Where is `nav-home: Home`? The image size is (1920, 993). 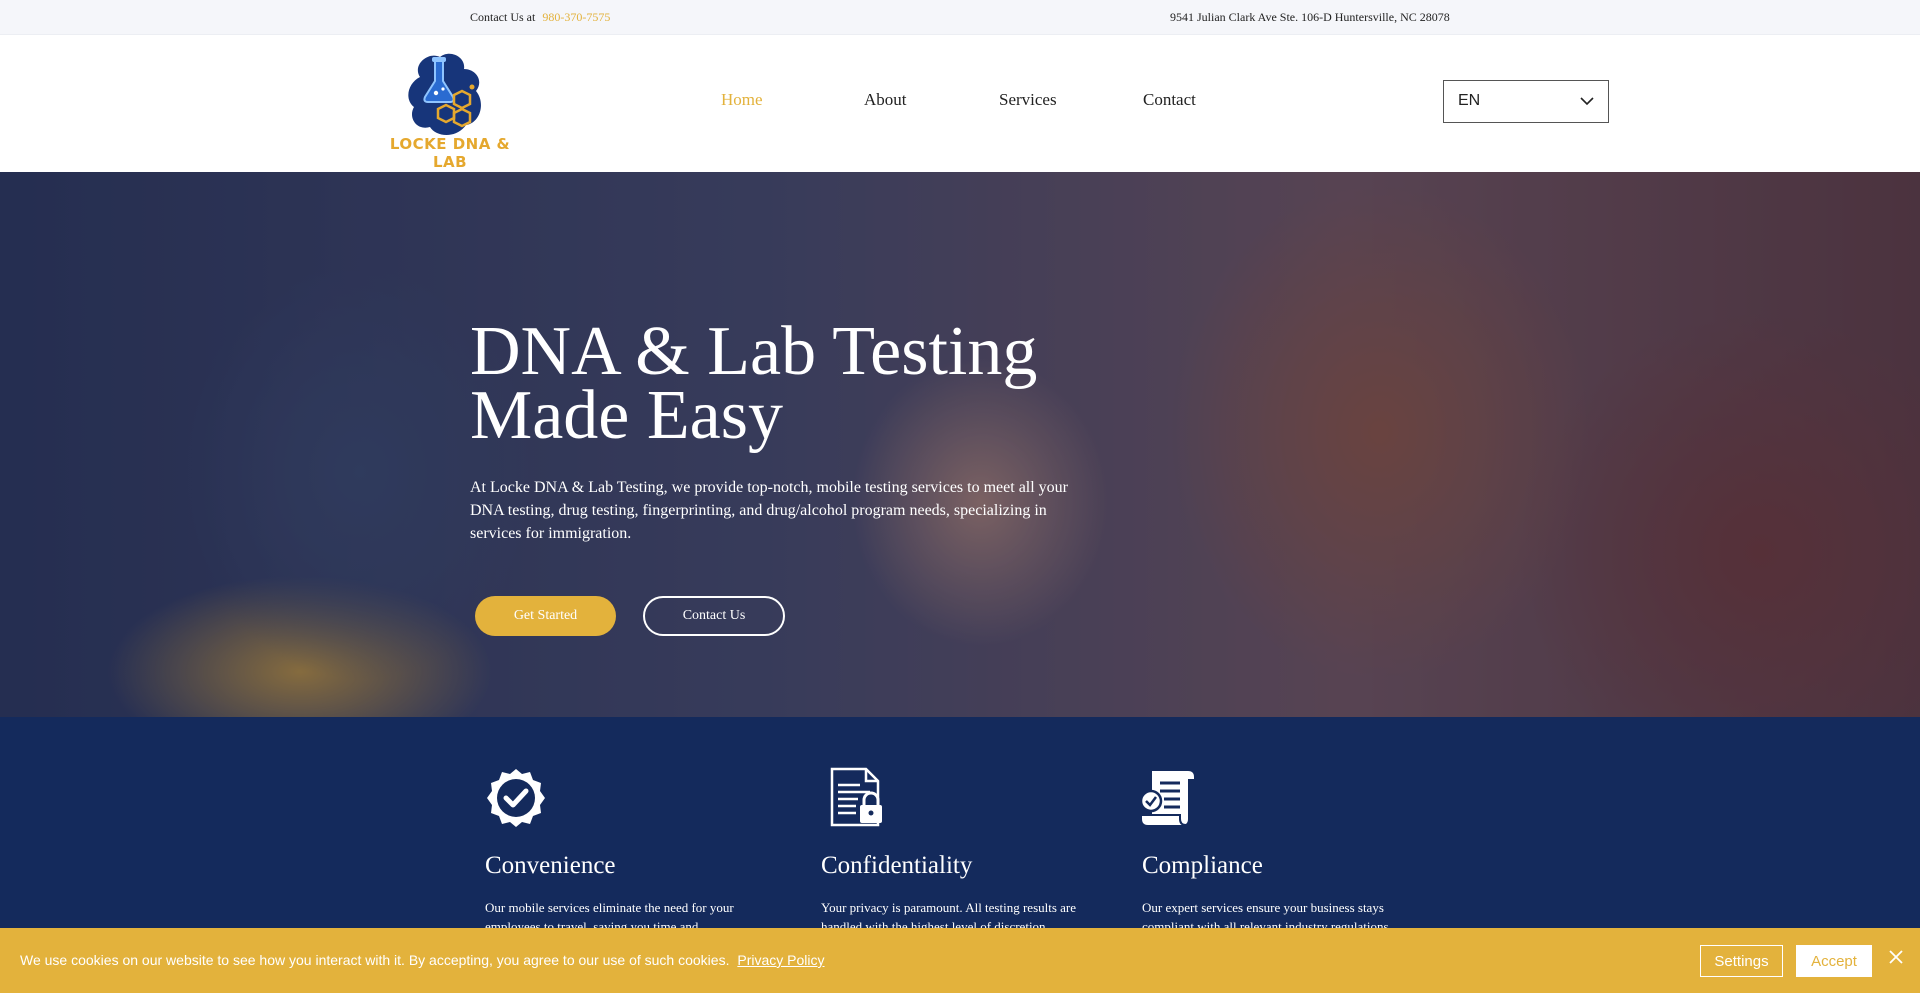
nav-home: Home is located at coordinates (742, 100).